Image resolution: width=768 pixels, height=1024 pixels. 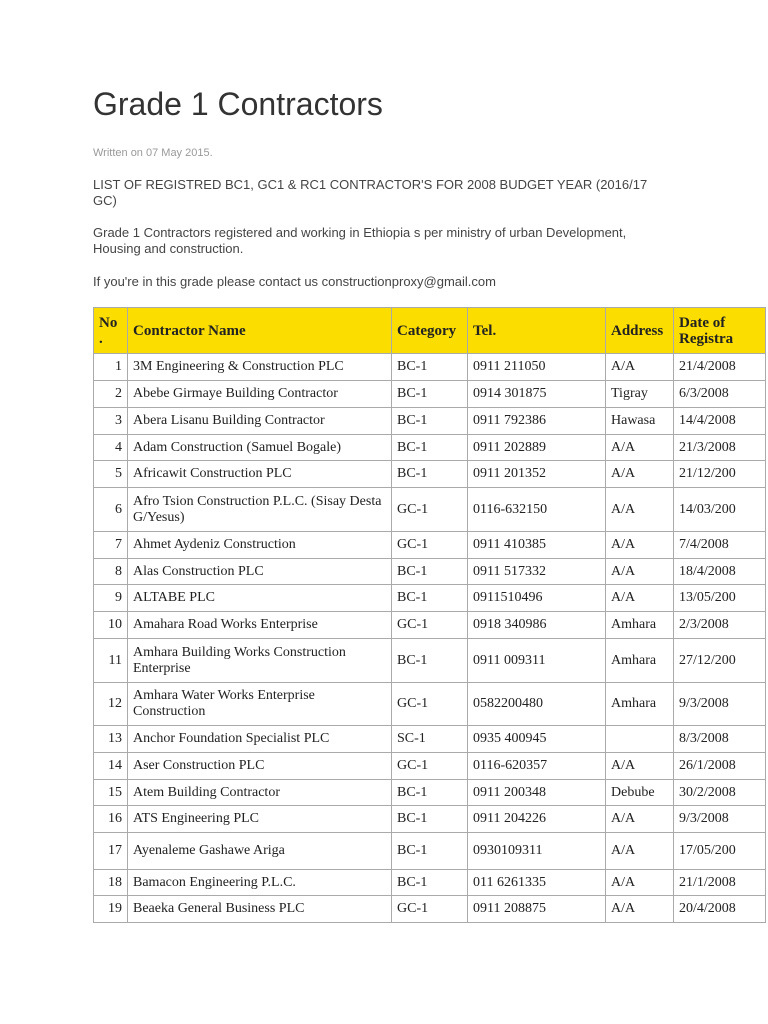 I want to click on address: Amhara, so click(x=639, y=660).